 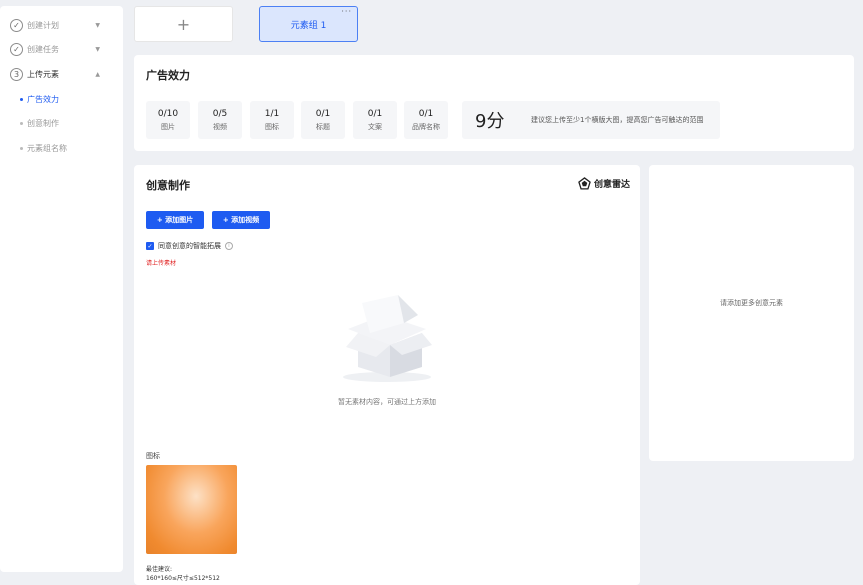 I want to click on preview-panel: 请添加更多创意元素, so click(x=751, y=313).